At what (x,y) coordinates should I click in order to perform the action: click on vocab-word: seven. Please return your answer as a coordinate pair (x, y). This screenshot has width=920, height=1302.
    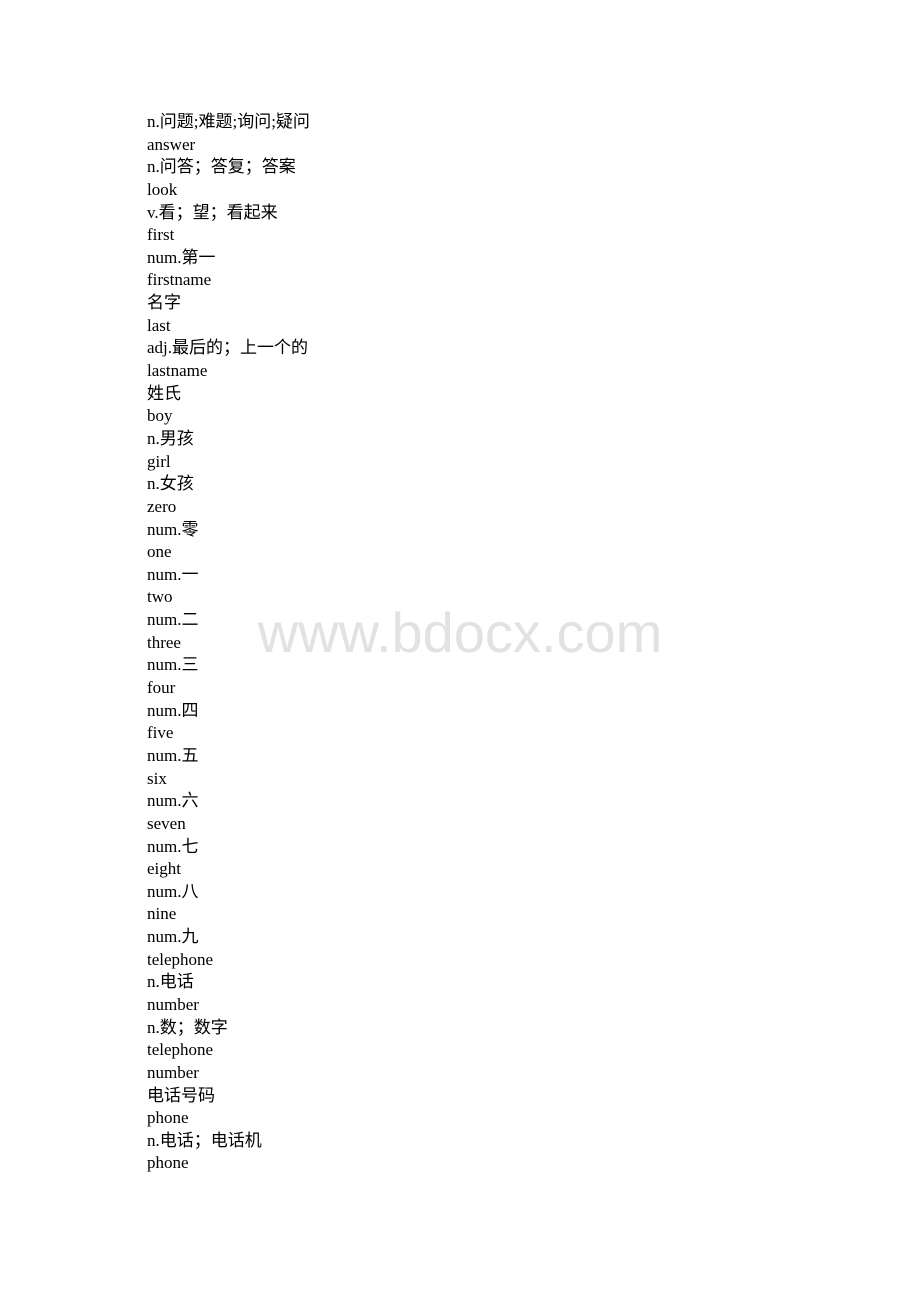
    Looking at the image, I should click on (166, 823).